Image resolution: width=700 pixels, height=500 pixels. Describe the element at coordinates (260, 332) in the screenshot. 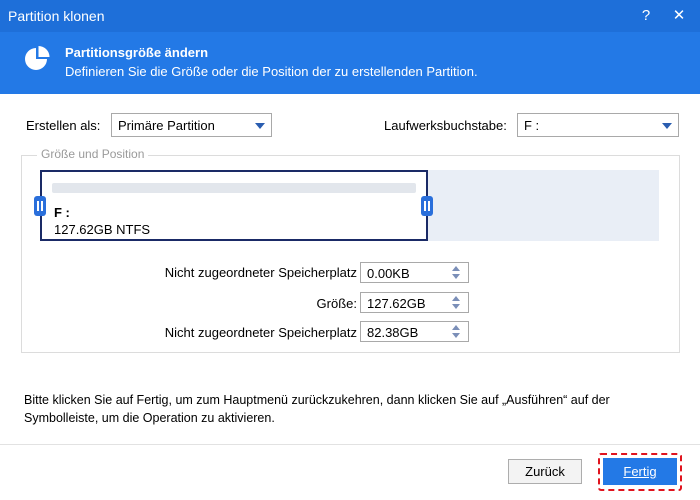

I see `unallocated-after-label: Nicht zugeordneter Speicherplatz` at that location.